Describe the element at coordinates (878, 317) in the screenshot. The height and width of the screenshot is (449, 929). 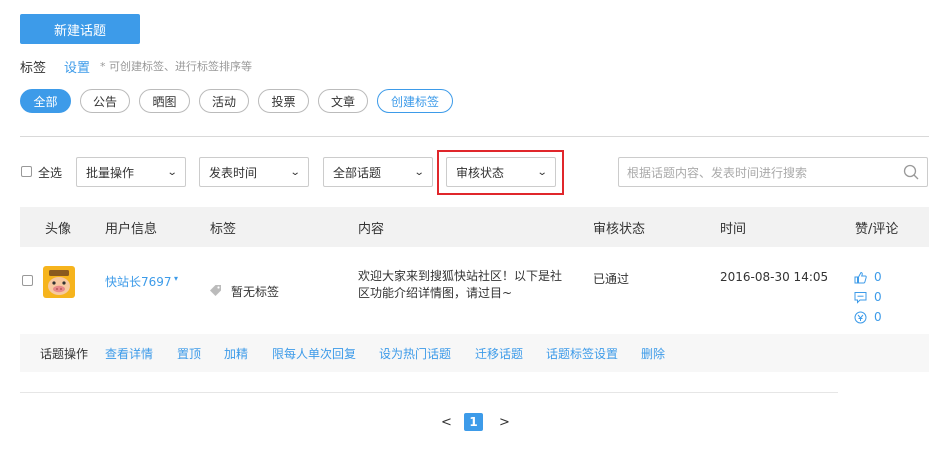
I see `rewards-count: 0` at that location.